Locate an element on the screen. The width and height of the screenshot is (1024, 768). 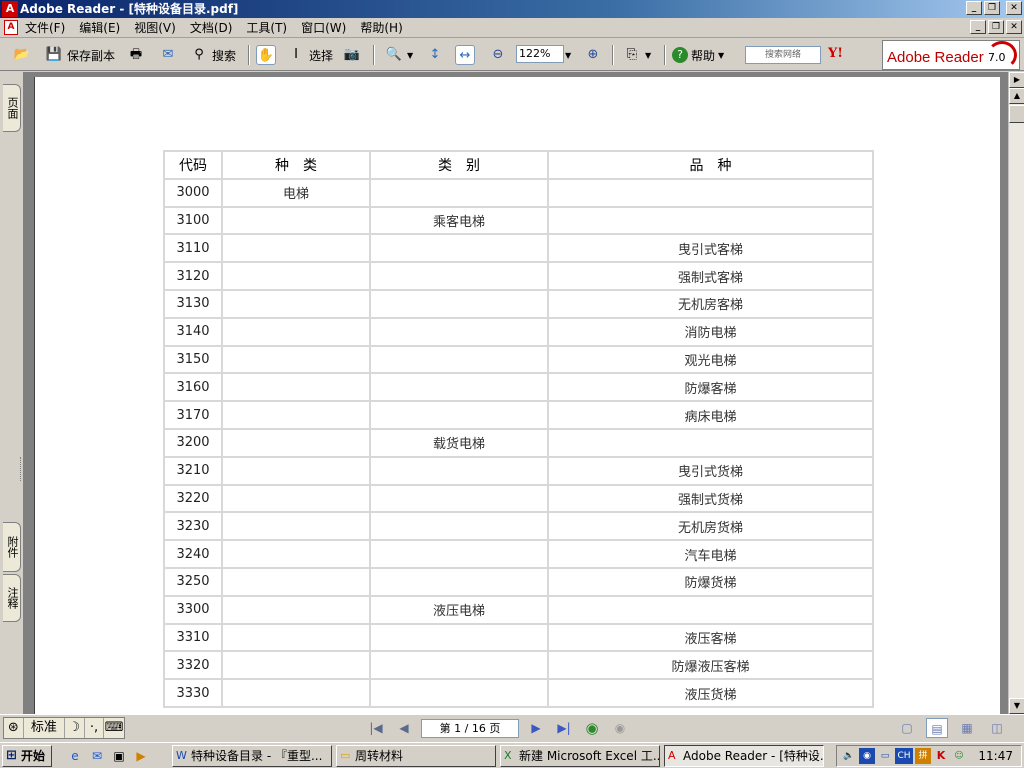
ime-logo-icon: ⊛ is located at coordinates (14, 728).